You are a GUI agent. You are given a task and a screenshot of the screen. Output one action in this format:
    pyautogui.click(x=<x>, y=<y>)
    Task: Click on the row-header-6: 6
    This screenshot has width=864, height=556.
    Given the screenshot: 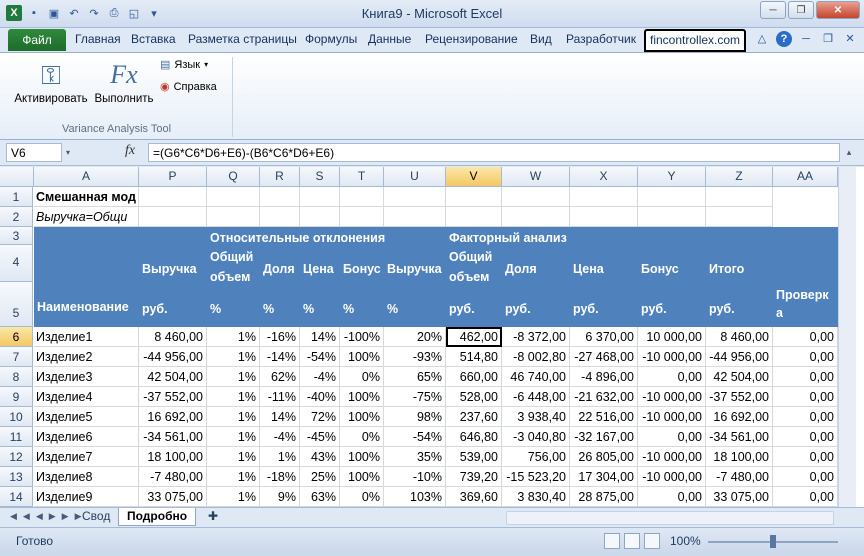 What is the action you would take?
    pyautogui.click(x=16, y=337)
    